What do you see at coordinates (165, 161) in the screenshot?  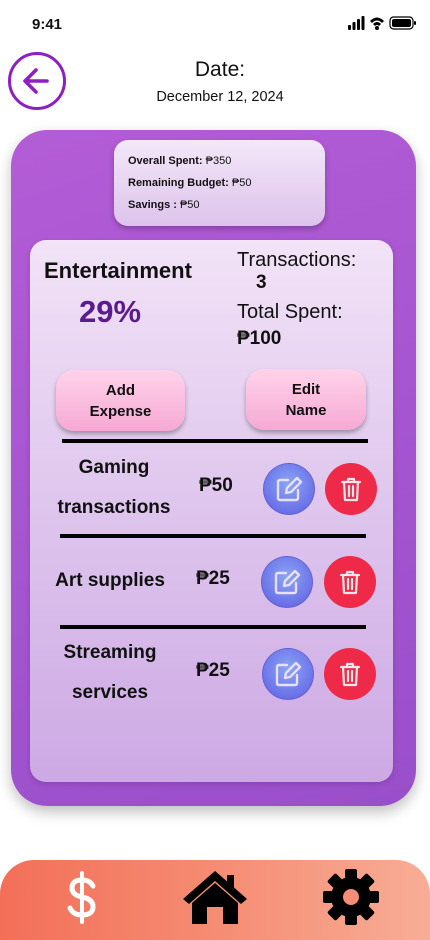 I see `overall-spent-label: Overall Spent:` at bounding box center [165, 161].